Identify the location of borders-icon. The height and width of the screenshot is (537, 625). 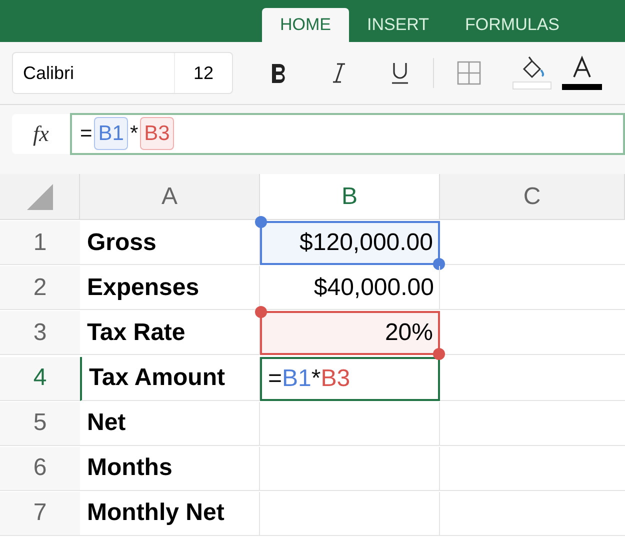
(469, 73).